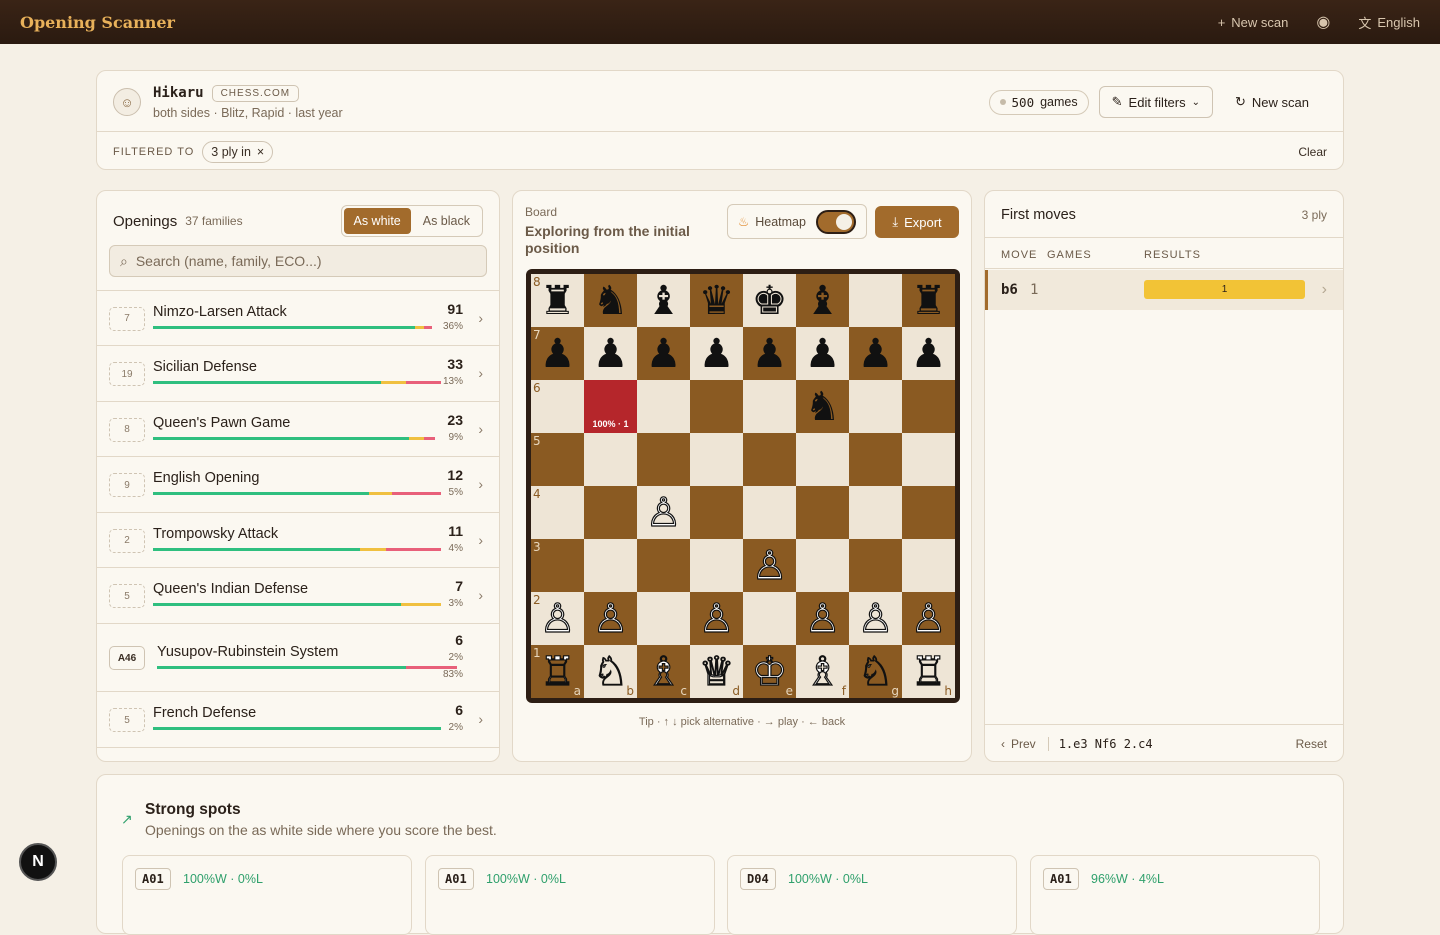 Image resolution: width=1440 pixels, height=935 pixels. I want to click on reset-button: Reset, so click(1311, 744).